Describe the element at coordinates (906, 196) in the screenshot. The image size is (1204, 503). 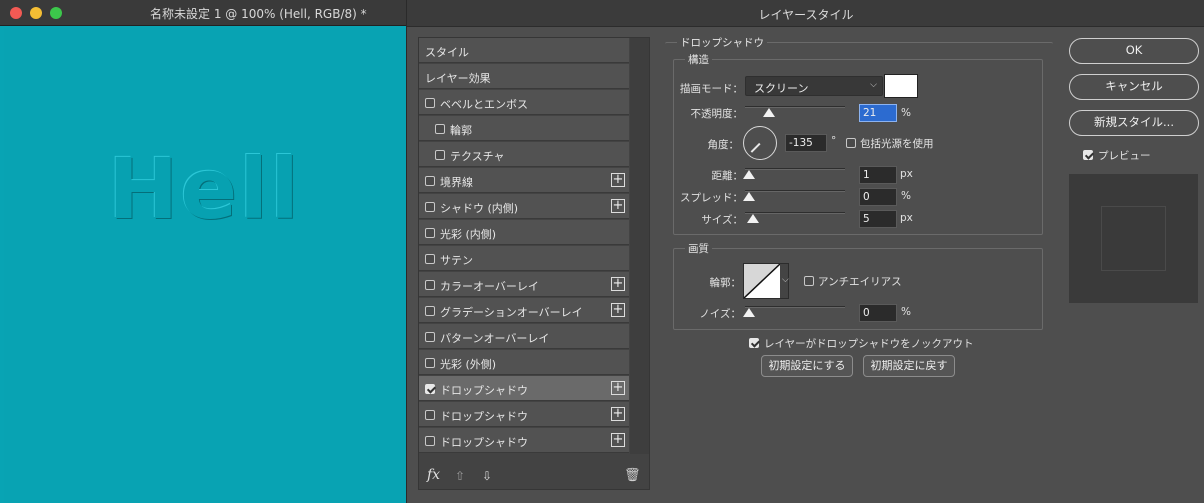
I see `spread-unit: %` at that location.